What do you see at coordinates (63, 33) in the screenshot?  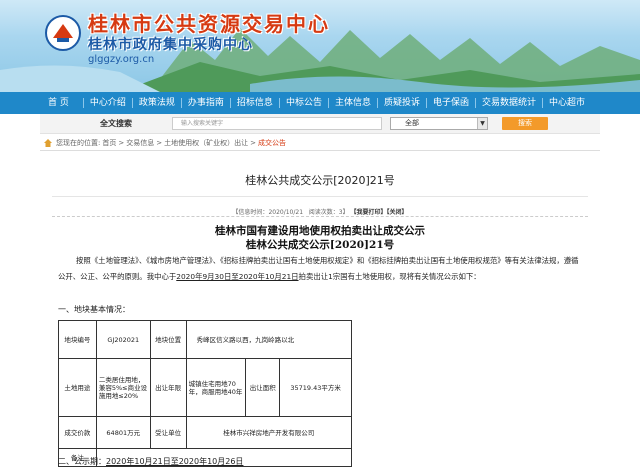 I see `site-logo-icon` at bounding box center [63, 33].